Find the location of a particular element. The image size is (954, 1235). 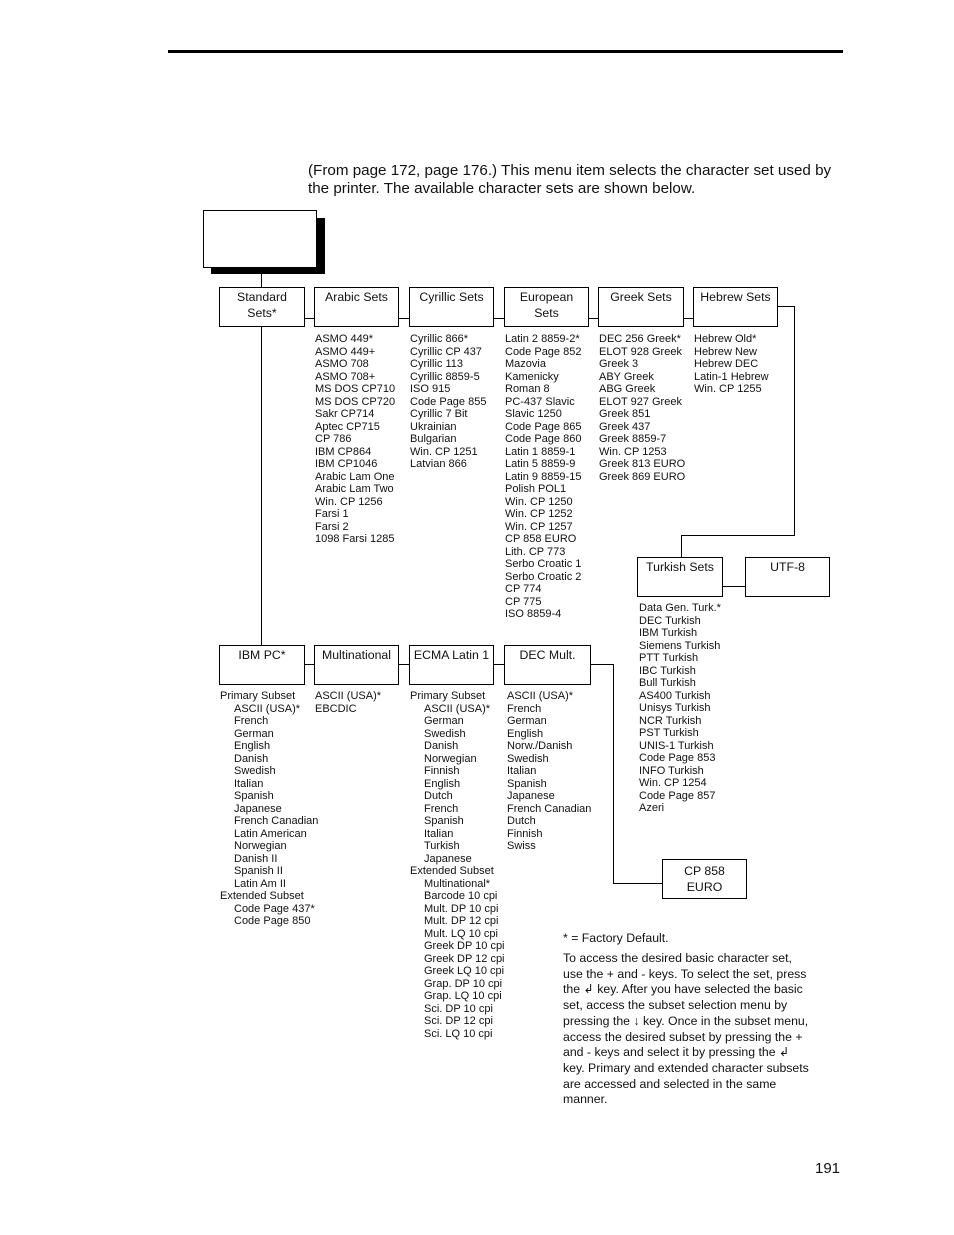

list-item: Greek DP 12 cpi is located at coordinates (464, 958).